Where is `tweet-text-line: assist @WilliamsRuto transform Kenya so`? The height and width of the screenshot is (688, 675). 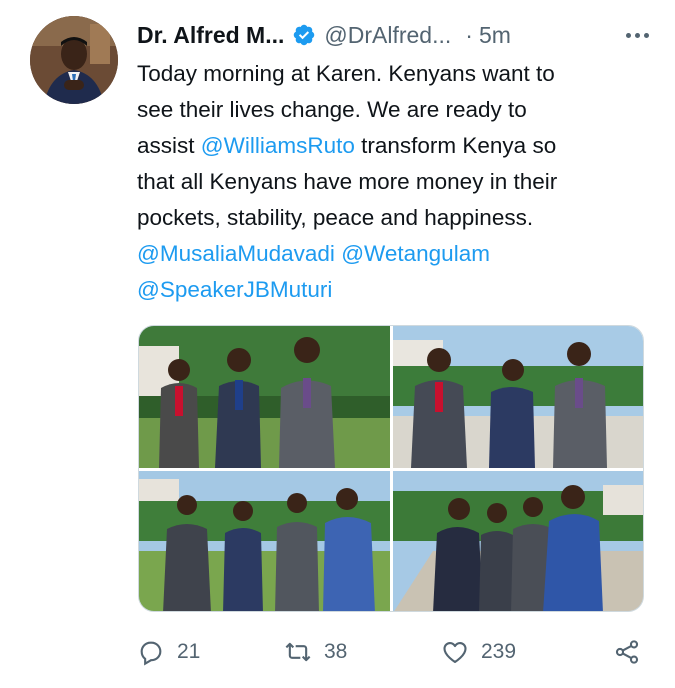 tweet-text-line: assist @WilliamsRuto transform Kenya so is located at coordinates (397, 146).